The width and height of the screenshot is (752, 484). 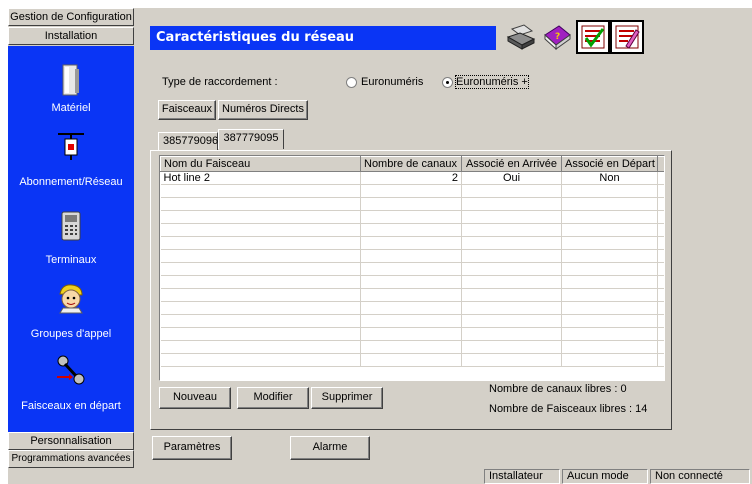 I want to click on help-book-icon: ?, so click(x=557, y=37).